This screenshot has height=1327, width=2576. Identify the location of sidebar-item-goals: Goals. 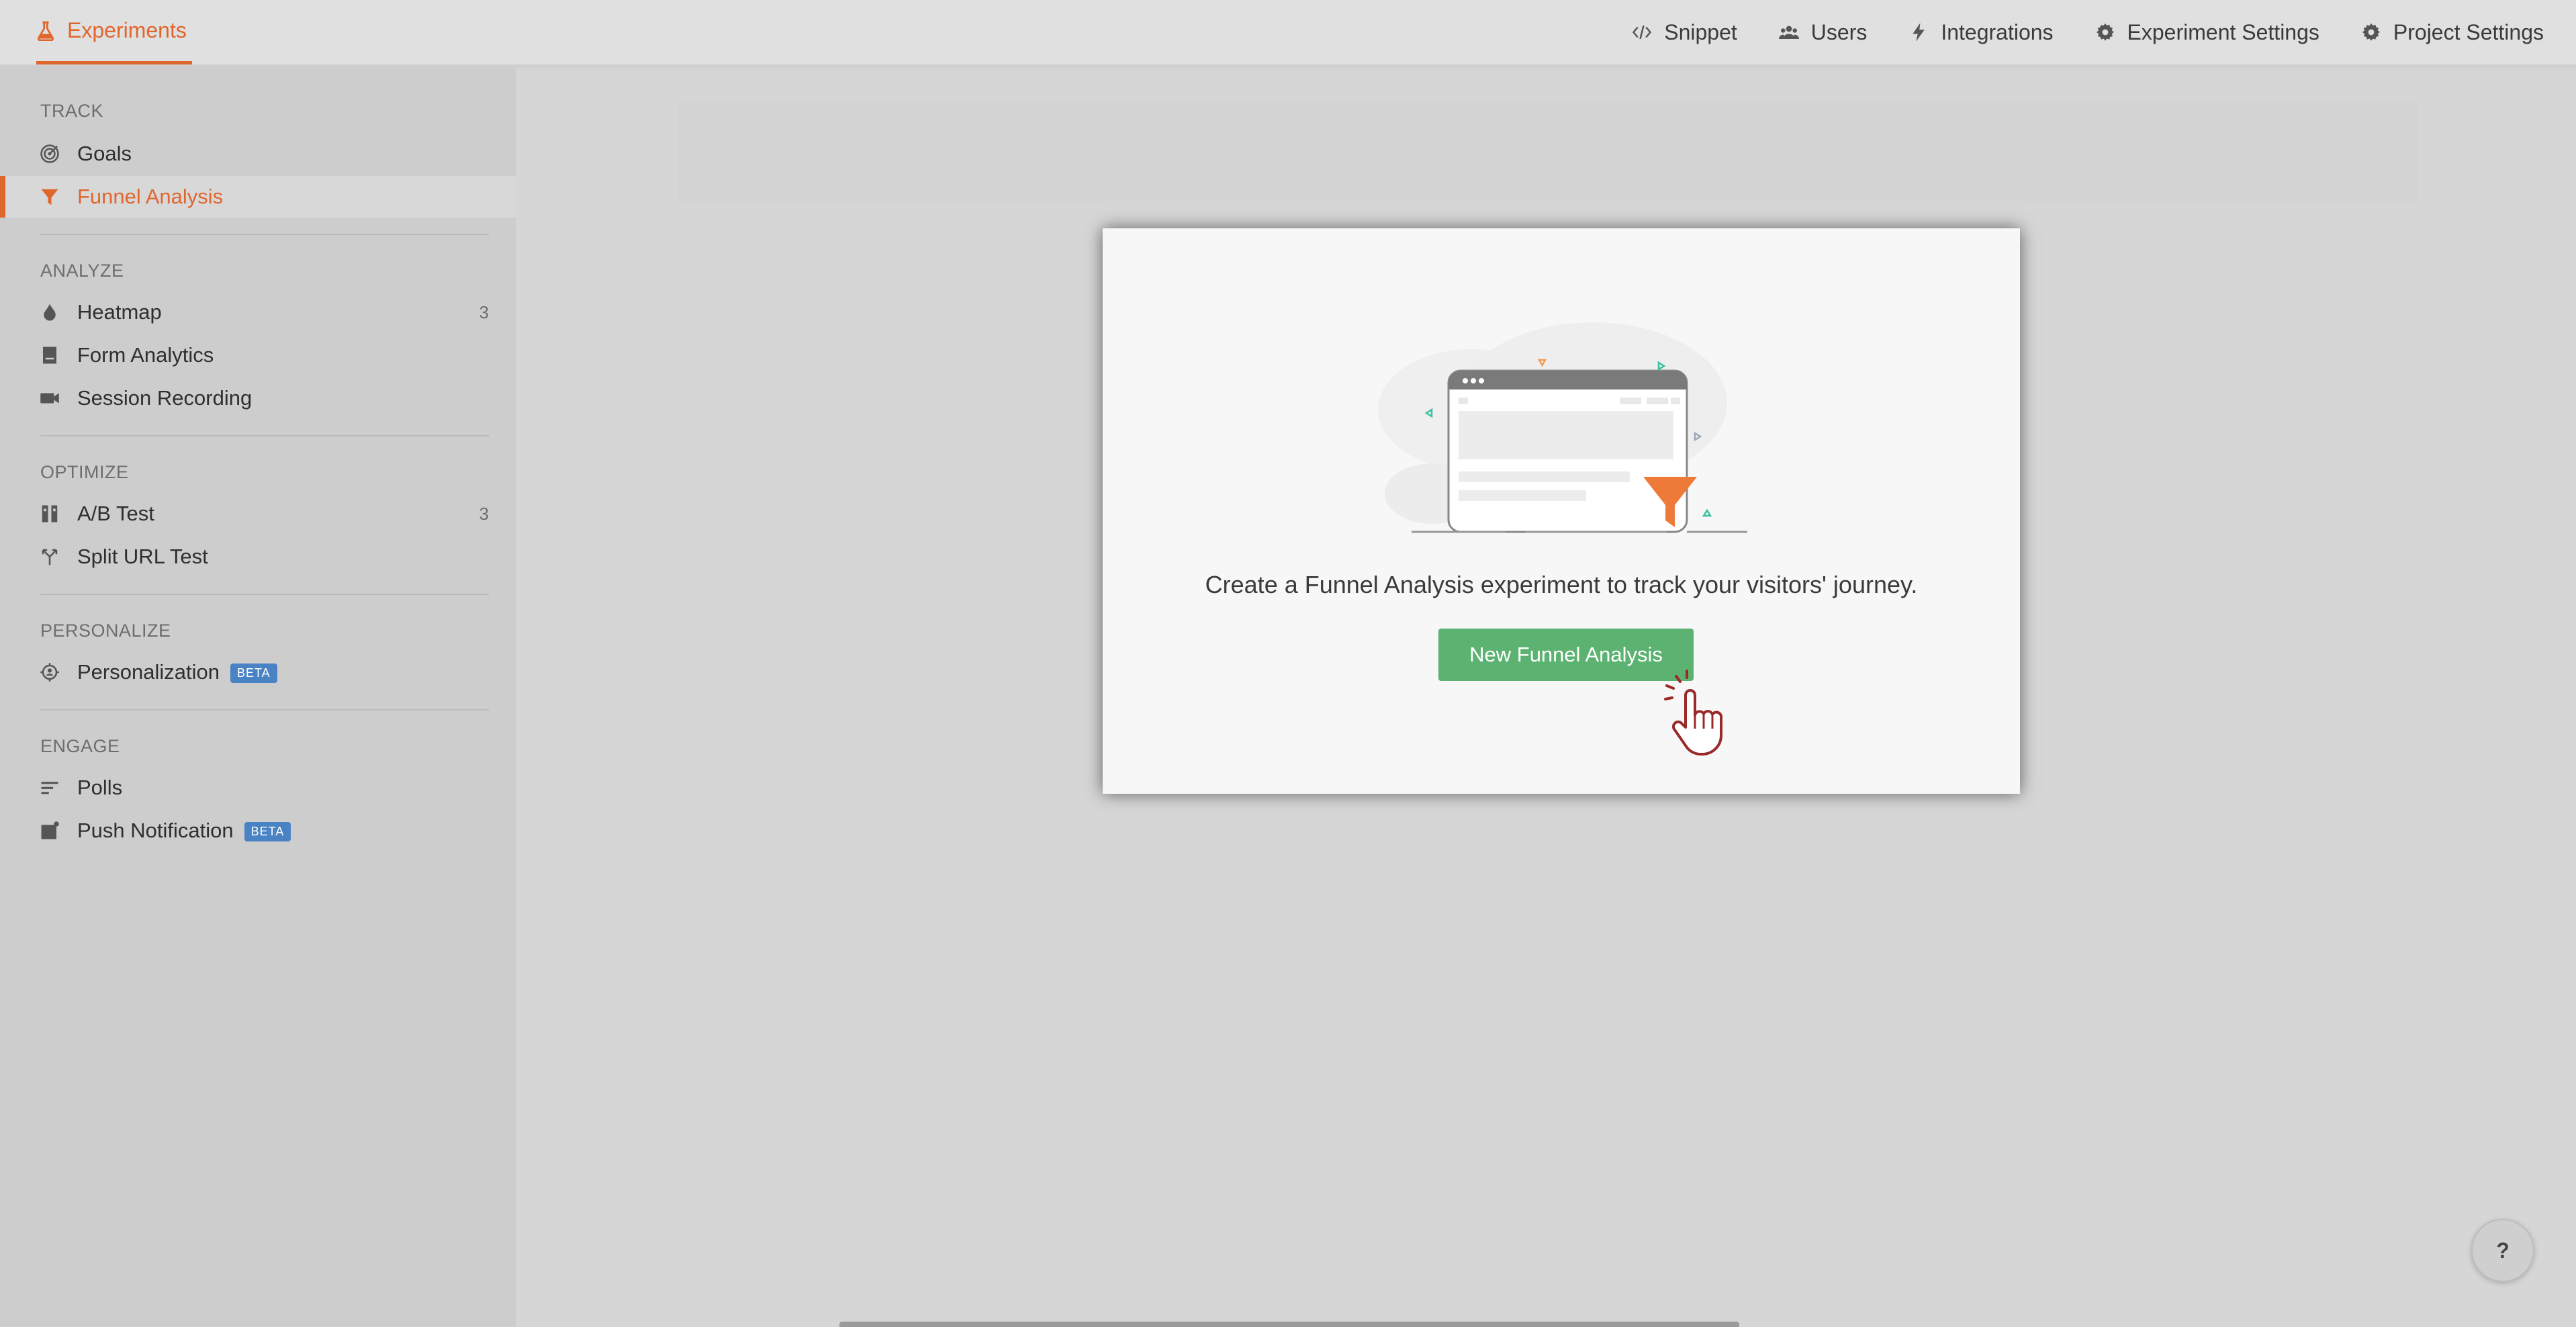
(258, 154).